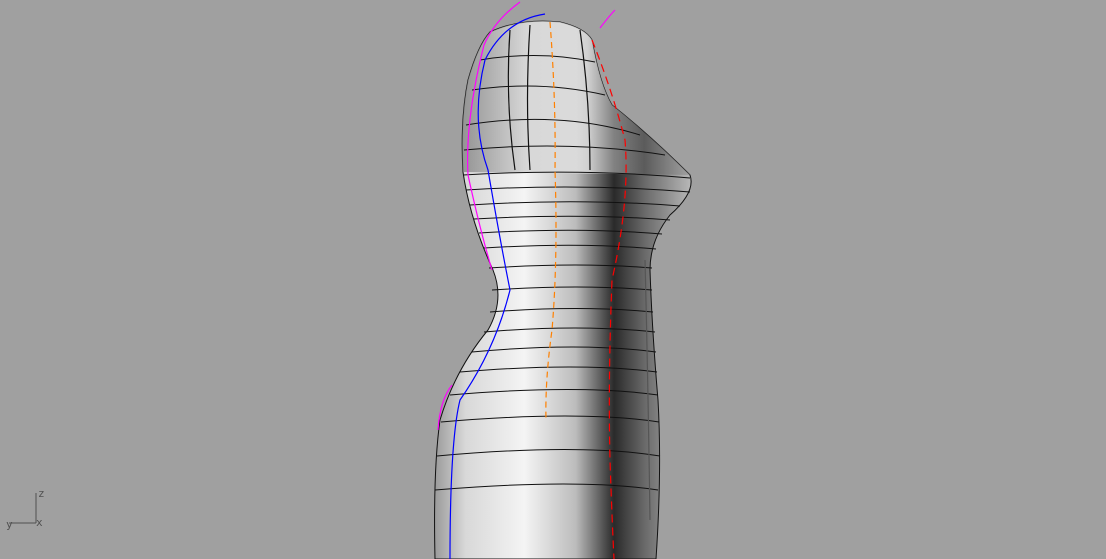 The width and height of the screenshot is (1106, 559). What do you see at coordinates (576, 98) in the screenshot?
I see `chest-surface` at bounding box center [576, 98].